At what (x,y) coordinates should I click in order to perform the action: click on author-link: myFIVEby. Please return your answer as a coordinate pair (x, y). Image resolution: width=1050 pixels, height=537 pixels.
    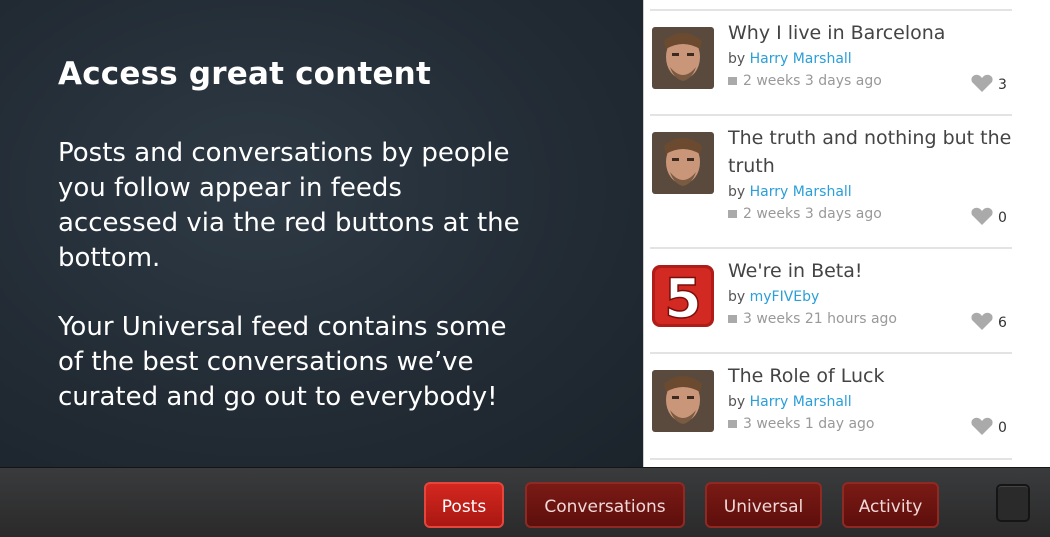
    Looking at the image, I should click on (785, 297).